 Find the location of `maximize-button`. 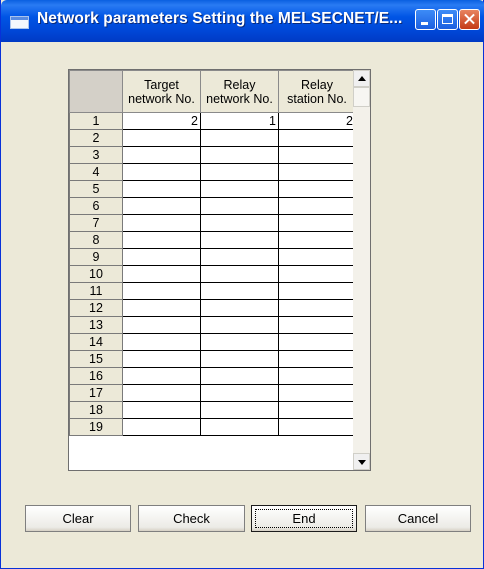

maximize-button is located at coordinates (447, 19).